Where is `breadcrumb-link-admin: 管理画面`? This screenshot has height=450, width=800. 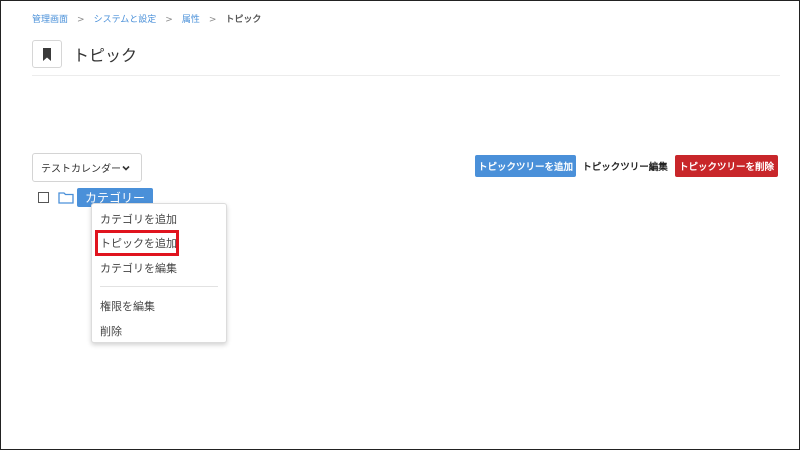
breadcrumb-link-admin: 管理画面 is located at coordinates (50, 20).